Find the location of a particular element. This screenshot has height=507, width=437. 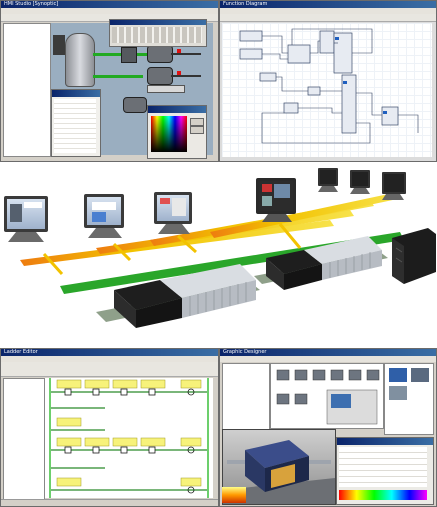

ladder-diagram is located at coordinates (129, 438).